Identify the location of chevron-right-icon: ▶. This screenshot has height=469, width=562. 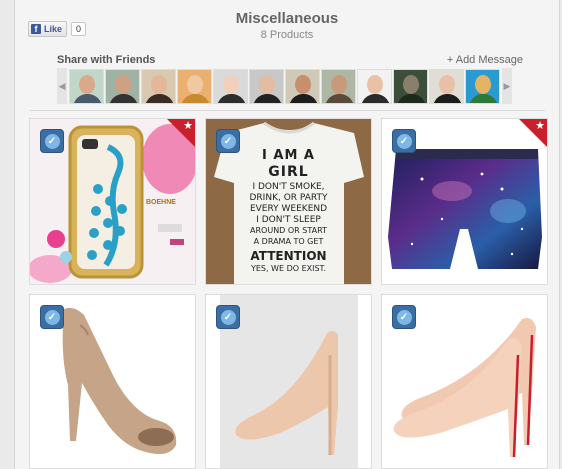
(507, 86).